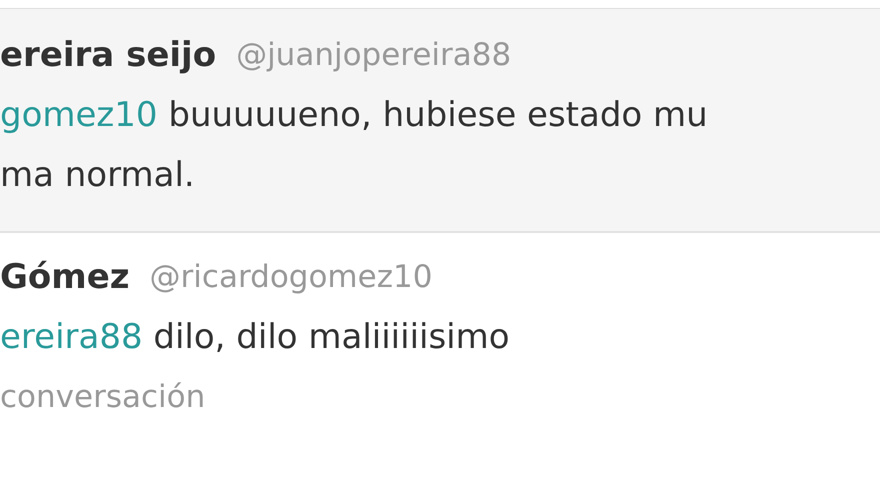 The image size is (880, 495). Describe the element at coordinates (291, 277) in the screenshot. I see `author-handle: @ricardogomez10` at that location.